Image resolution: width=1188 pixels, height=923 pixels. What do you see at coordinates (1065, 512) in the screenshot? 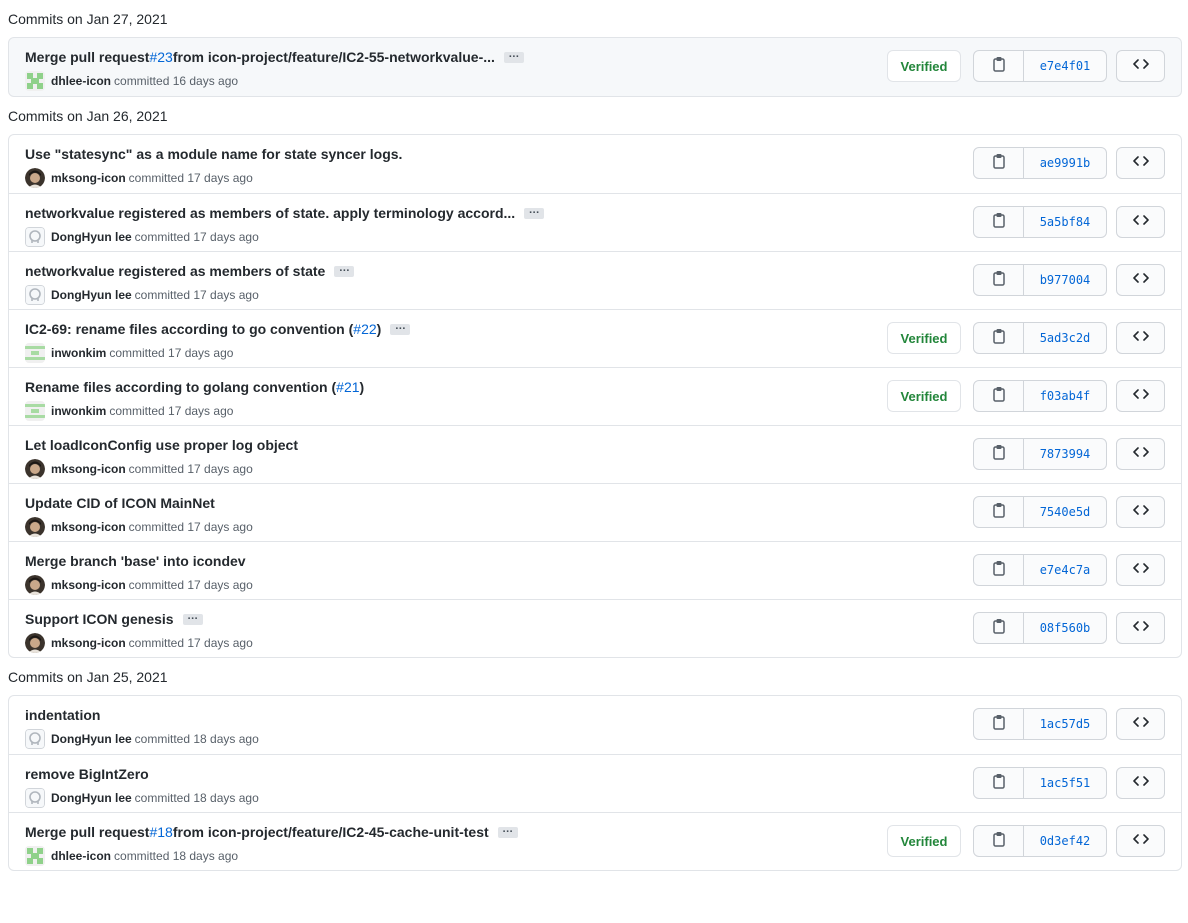
I see `commit-sha-link: 7540e5d` at bounding box center [1065, 512].